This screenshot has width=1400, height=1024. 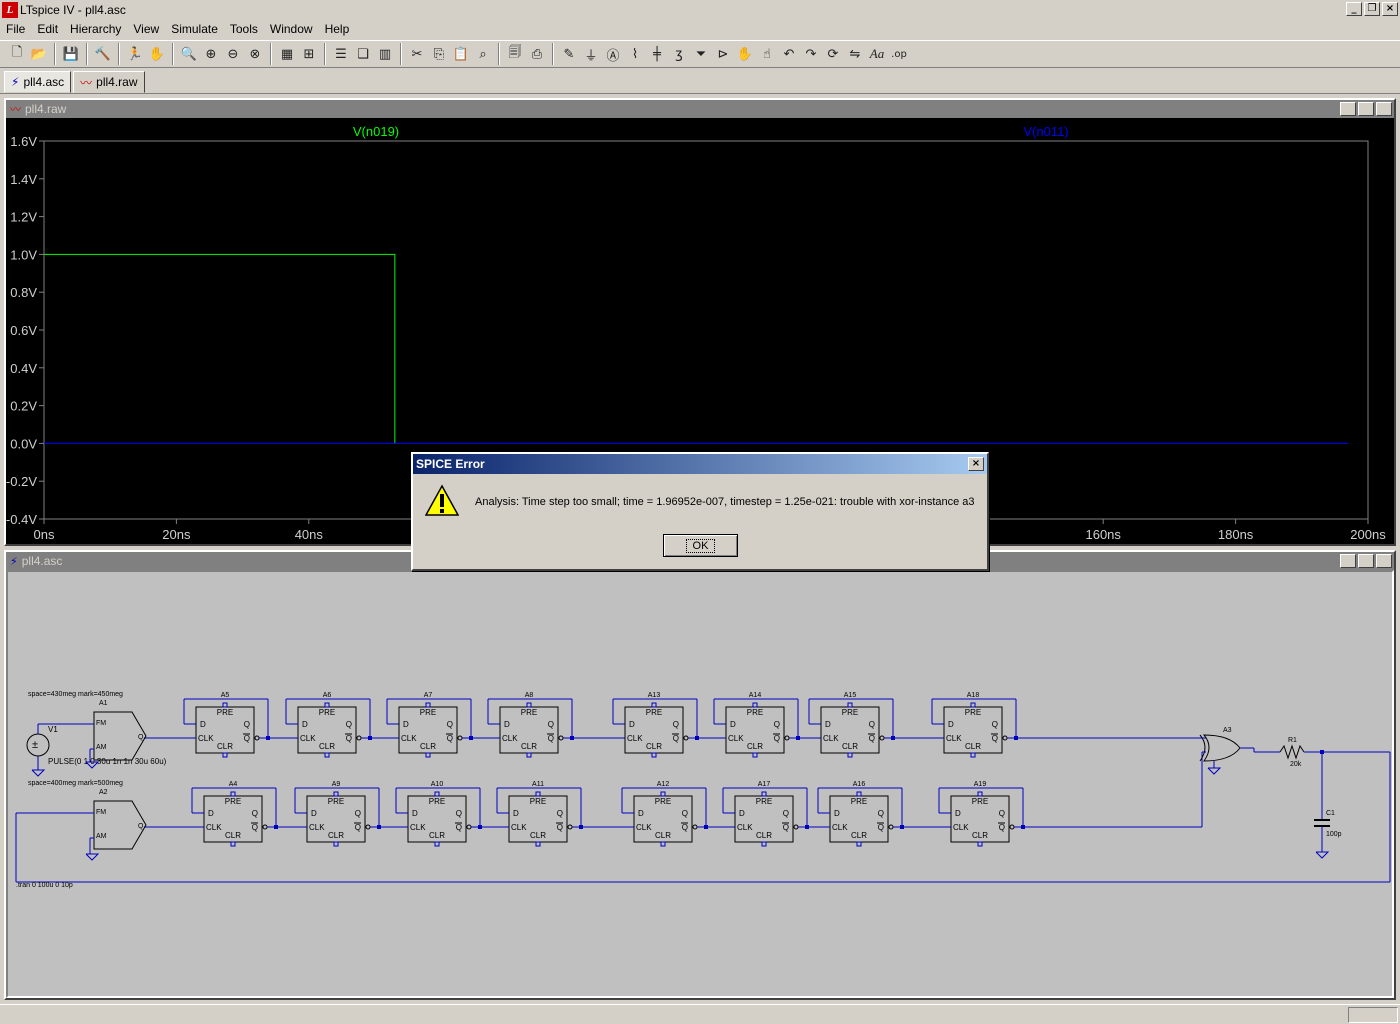 I want to click on new-schematic-icon: 🗋, so click(x=17, y=54).